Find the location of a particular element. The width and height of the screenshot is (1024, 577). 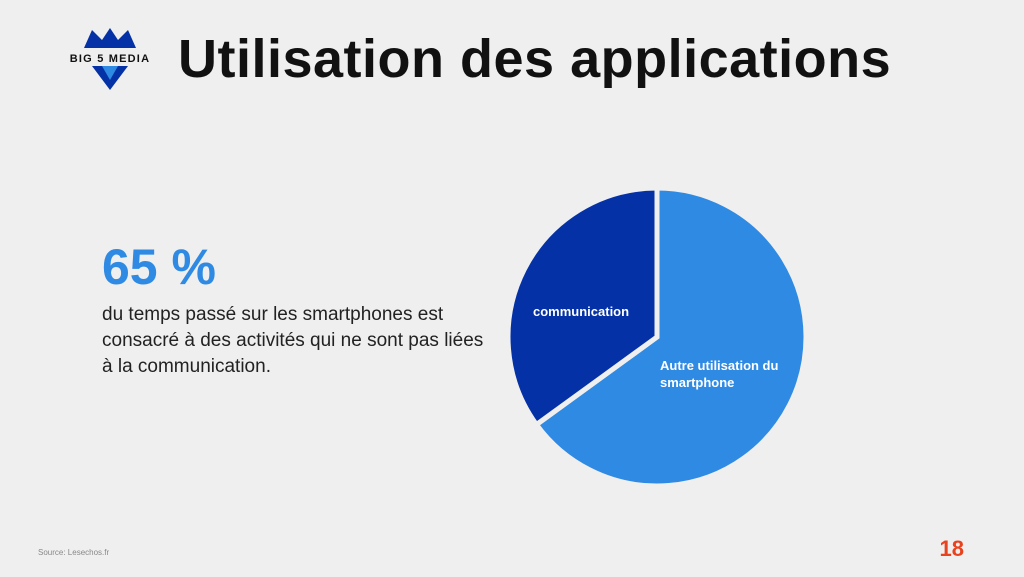

logo-text: BIG 5 MEDIA is located at coordinates (110, 59).